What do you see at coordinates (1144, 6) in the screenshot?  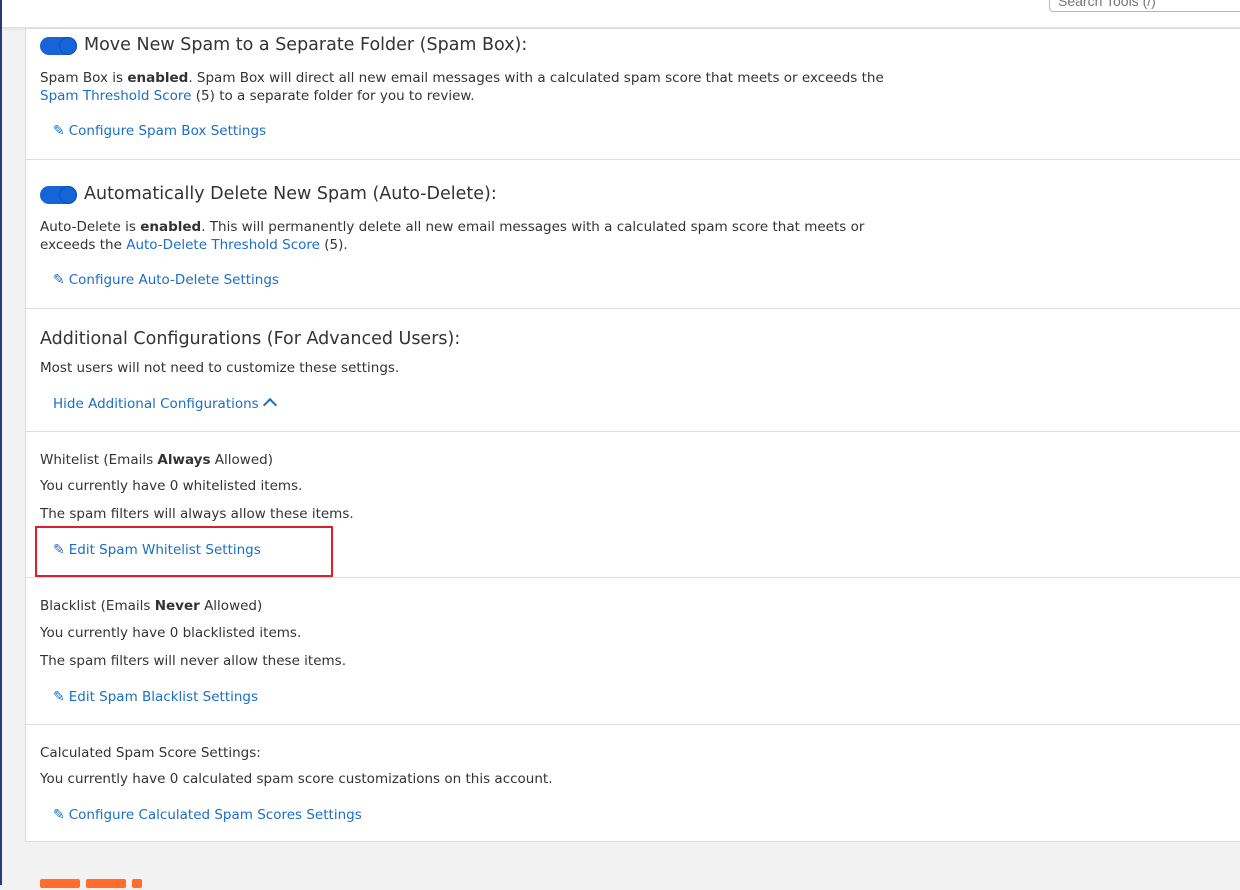 I see `search-tools-input` at bounding box center [1144, 6].